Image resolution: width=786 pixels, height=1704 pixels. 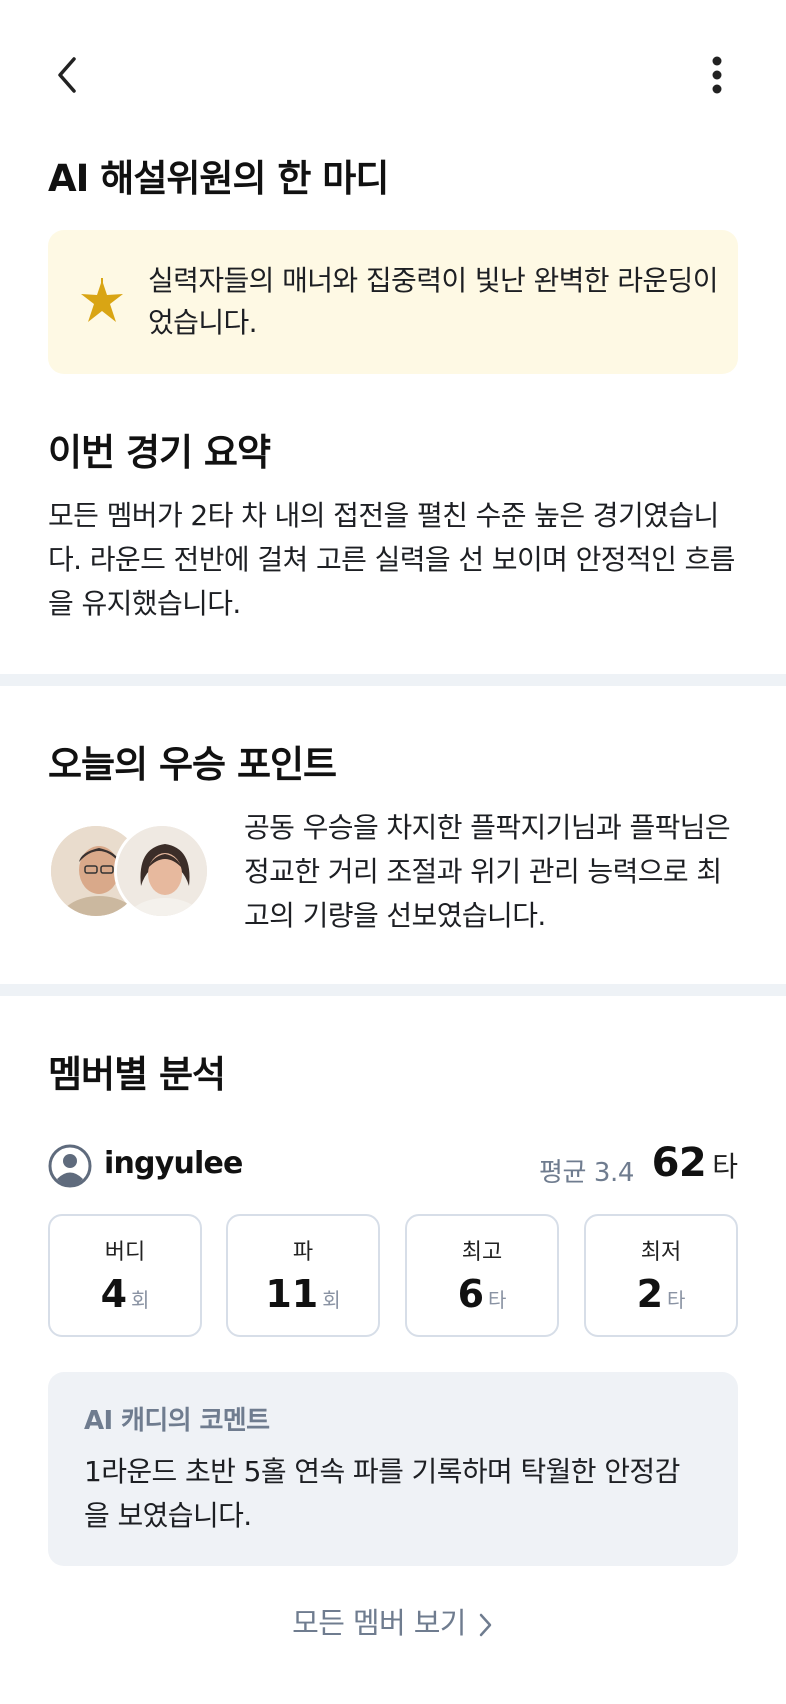 I want to click on member-analysis-title: 멤버별 분석, so click(x=137, y=1074).